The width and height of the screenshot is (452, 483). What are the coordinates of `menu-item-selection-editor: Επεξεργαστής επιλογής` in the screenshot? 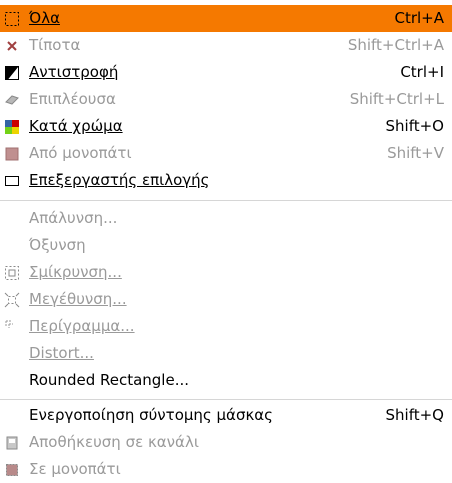 It's located at (226, 180).